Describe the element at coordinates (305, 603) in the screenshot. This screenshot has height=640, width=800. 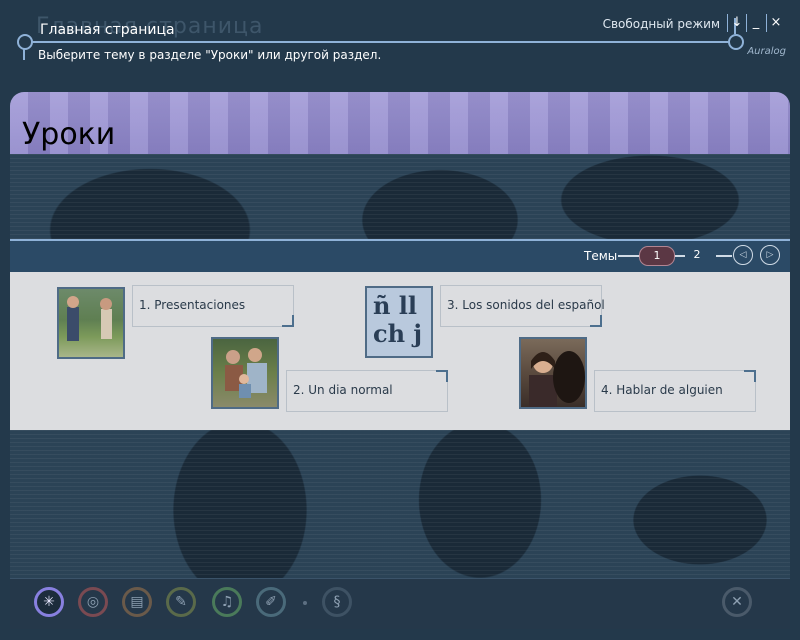
I see `toolbar-separator` at that location.